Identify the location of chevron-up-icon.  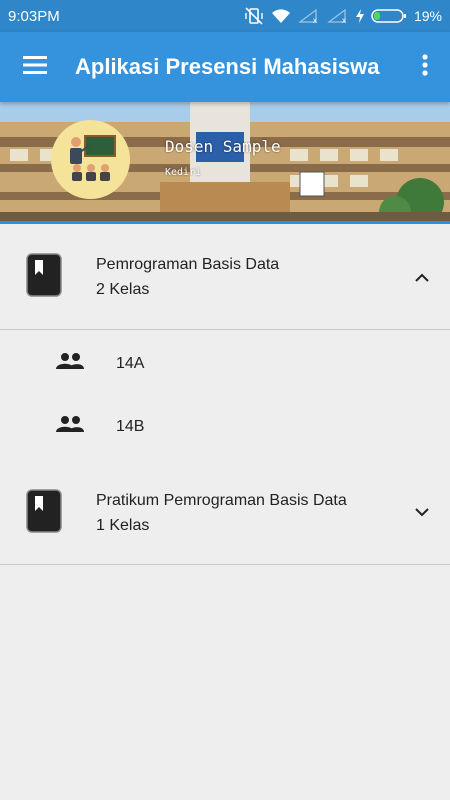
(422, 278).